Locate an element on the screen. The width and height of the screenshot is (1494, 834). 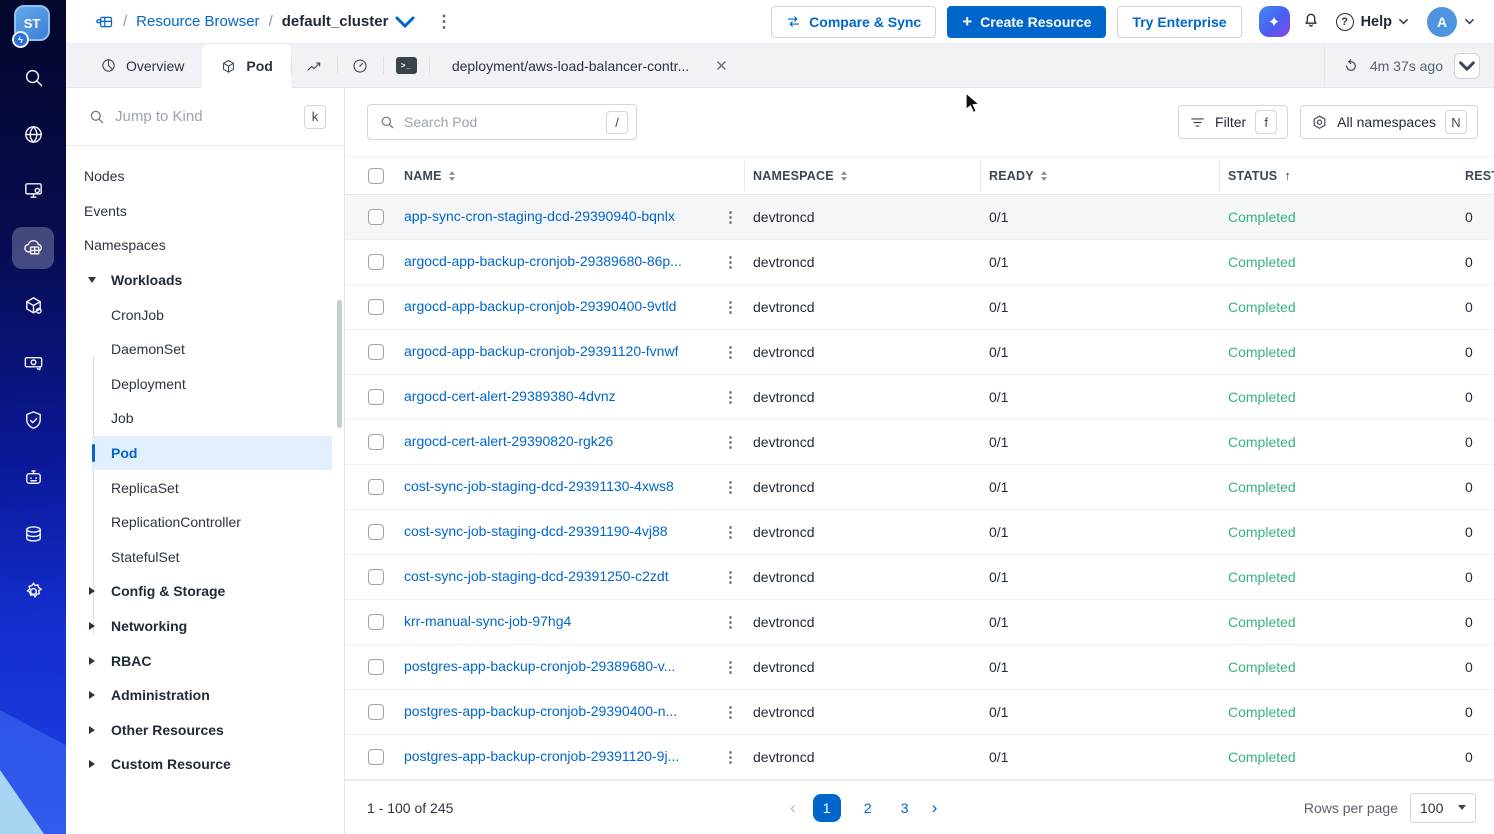
resource-browser-icon is located at coordinates (33, 248).